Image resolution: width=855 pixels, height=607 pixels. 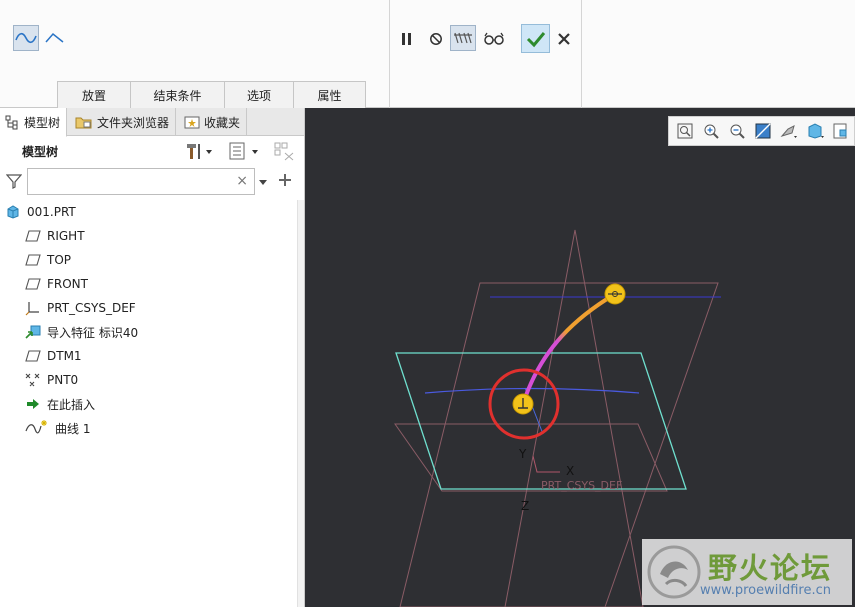 What do you see at coordinates (149, 404) in the screenshot?
I see `tree-item-insert-here: 在此插入` at bounding box center [149, 404].